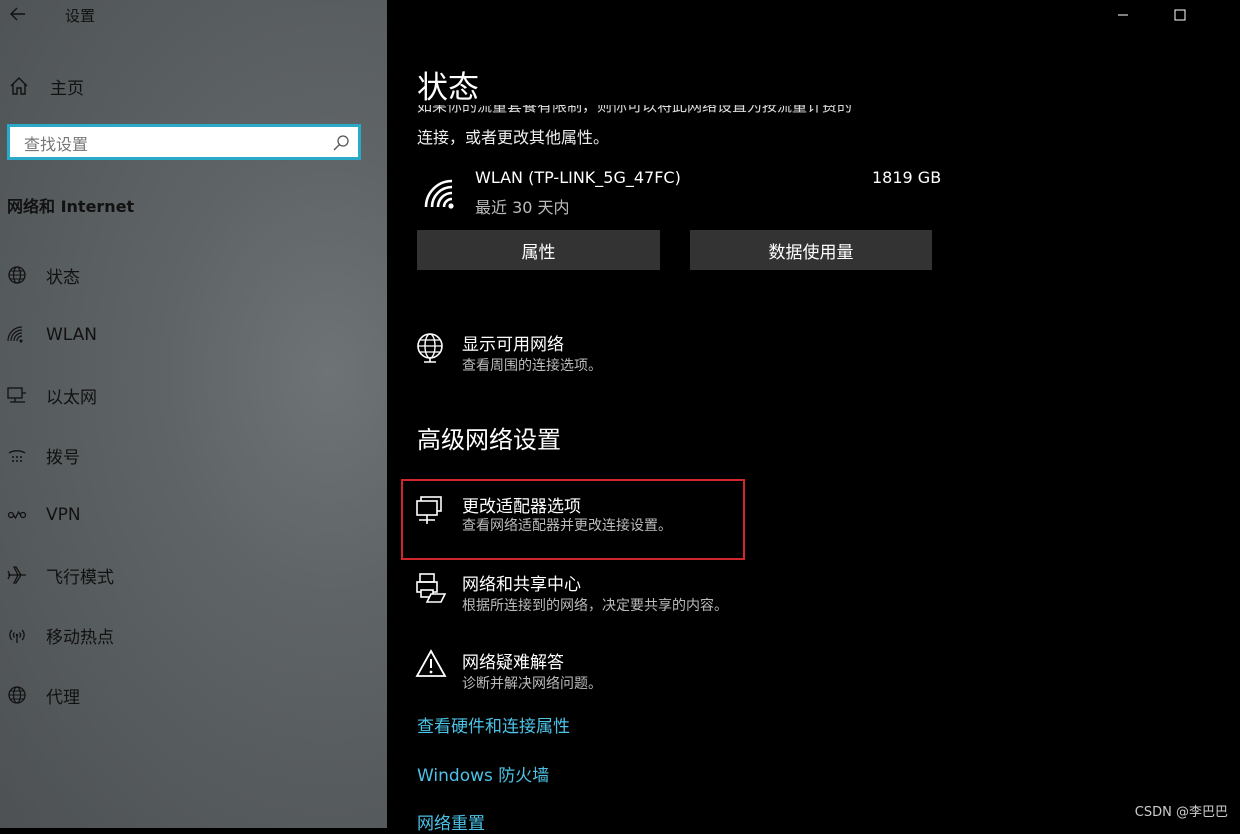 This screenshot has height=834, width=1240. What do you see at coordinates (17, 635) in the screenshot?
I see `hotspot-icon` at bounding box center [17, 635].